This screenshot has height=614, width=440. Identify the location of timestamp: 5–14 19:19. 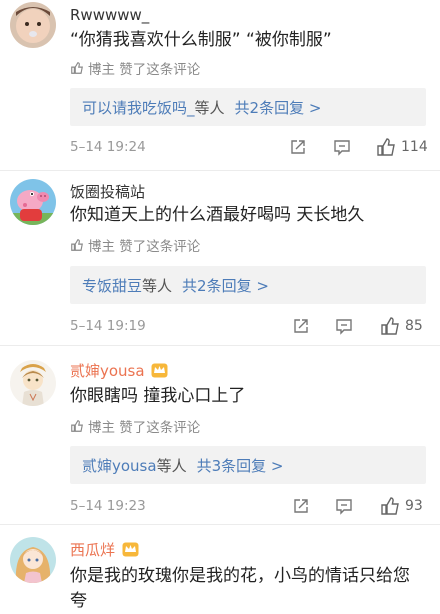
(108, 326).